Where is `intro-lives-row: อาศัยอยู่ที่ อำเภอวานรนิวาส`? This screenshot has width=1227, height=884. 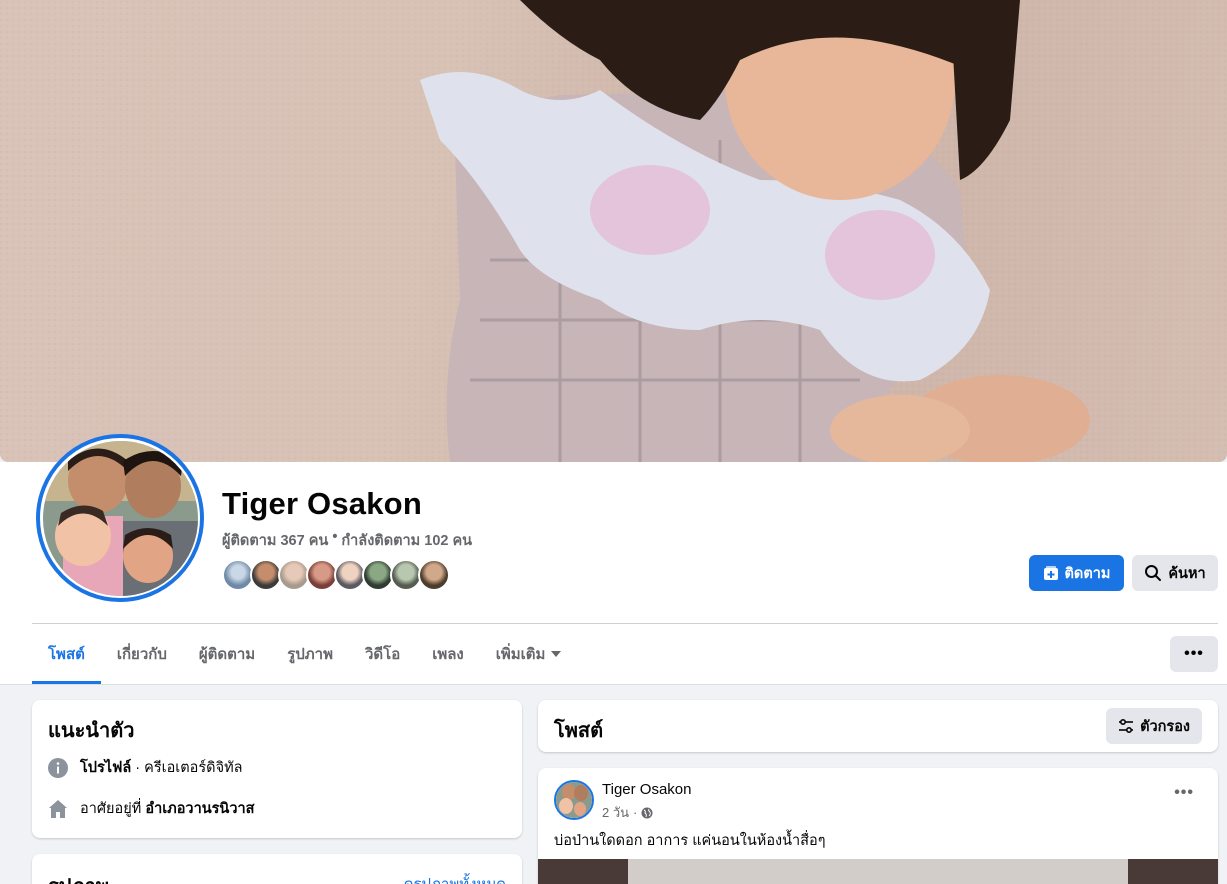
intro-lives-row: อาศัยอยู่ที่ อำเภอวานรนิวาส is located at coordinates (151, 808).